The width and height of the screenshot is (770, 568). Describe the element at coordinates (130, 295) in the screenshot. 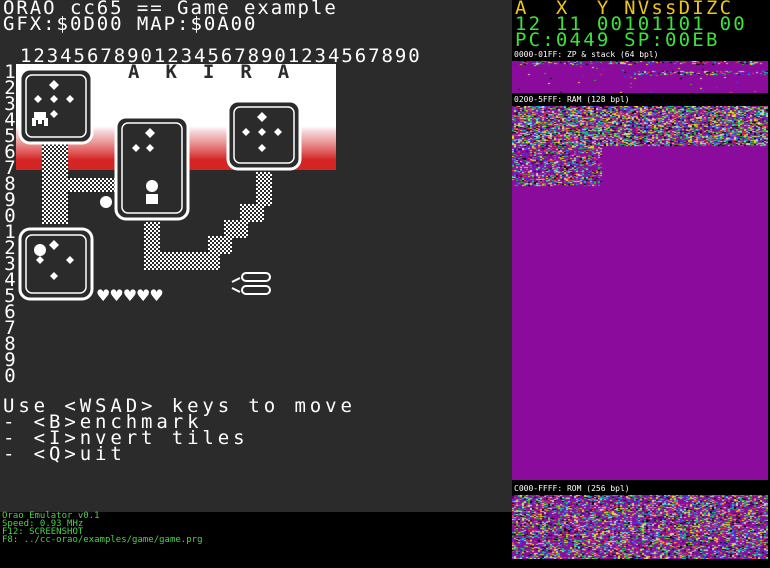

I see `lives-hearts: ♥♥♥♥♥` at that location.